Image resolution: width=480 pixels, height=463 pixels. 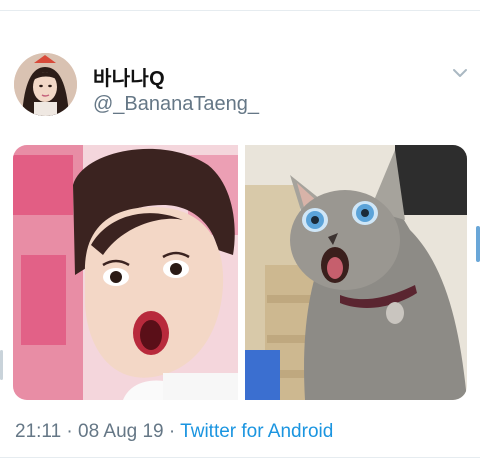 I want to click on tweet-meta: 21:11 · 08 Aug 19 · Twitter for Android, so click(x=174, y=432).